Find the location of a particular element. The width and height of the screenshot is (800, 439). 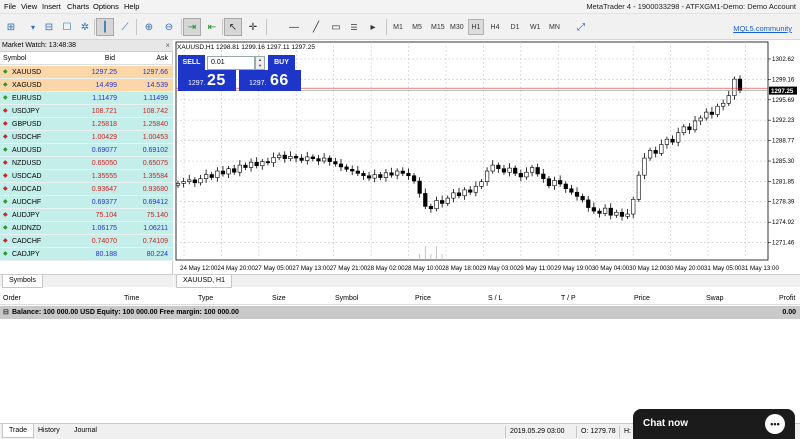

zoom-out-icon: ⊖ is located at coordinates (169, 27).